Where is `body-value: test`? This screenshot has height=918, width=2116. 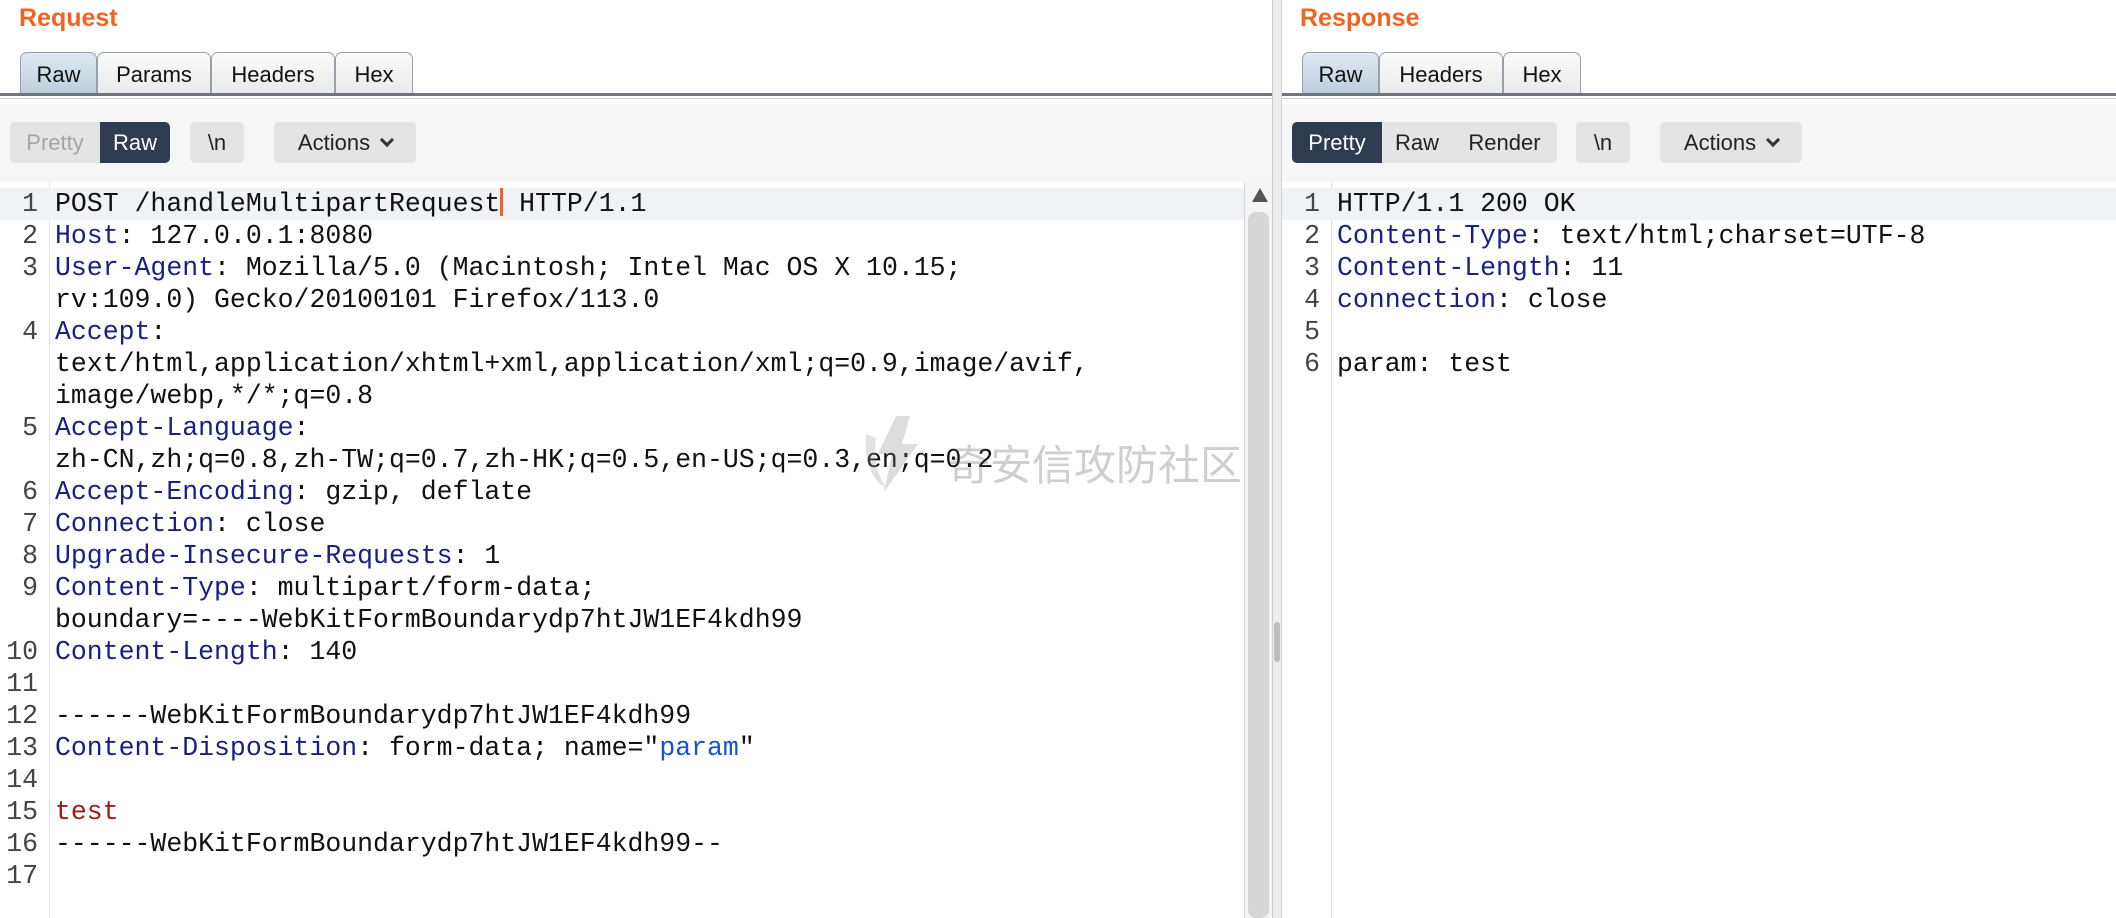
body-value: test is located at coordinates (87, 812).